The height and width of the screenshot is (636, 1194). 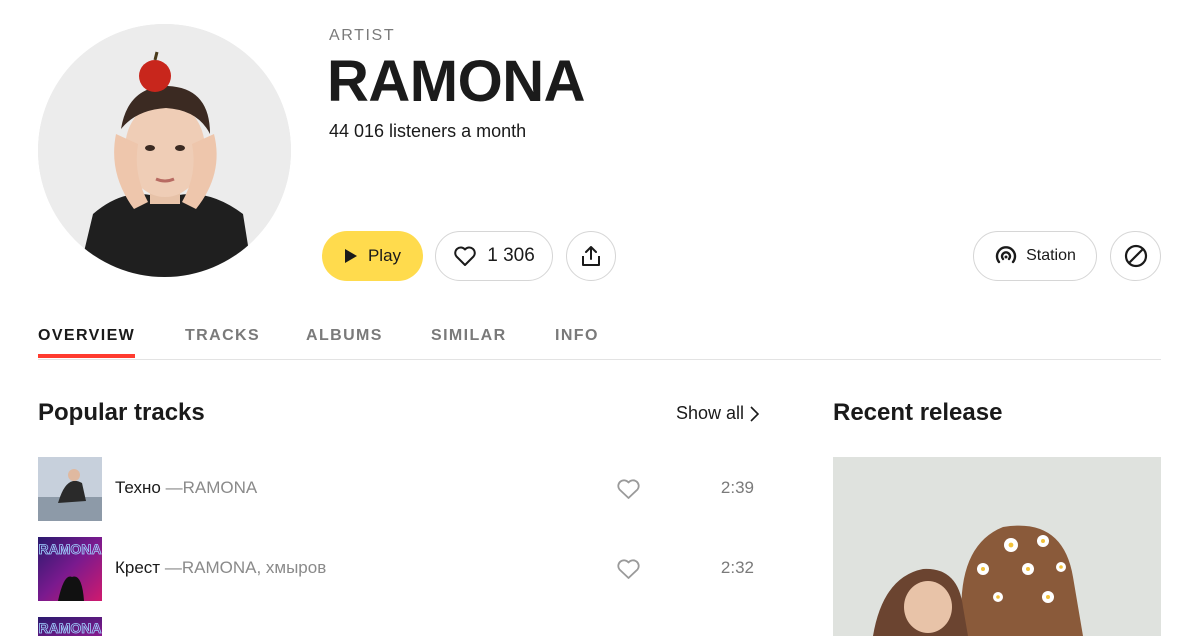 I want to click on station-button: Station, so click(x=1035, y=256).